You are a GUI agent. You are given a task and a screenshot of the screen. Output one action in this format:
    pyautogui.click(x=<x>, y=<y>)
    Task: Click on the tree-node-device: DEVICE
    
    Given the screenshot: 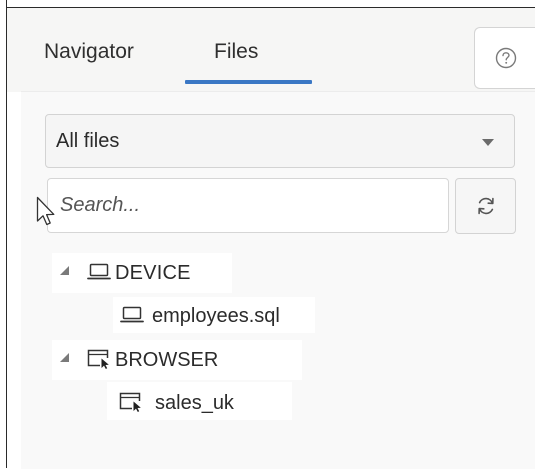 What is the action you would take?
    pyautogui.click(x=142, y=273)
    